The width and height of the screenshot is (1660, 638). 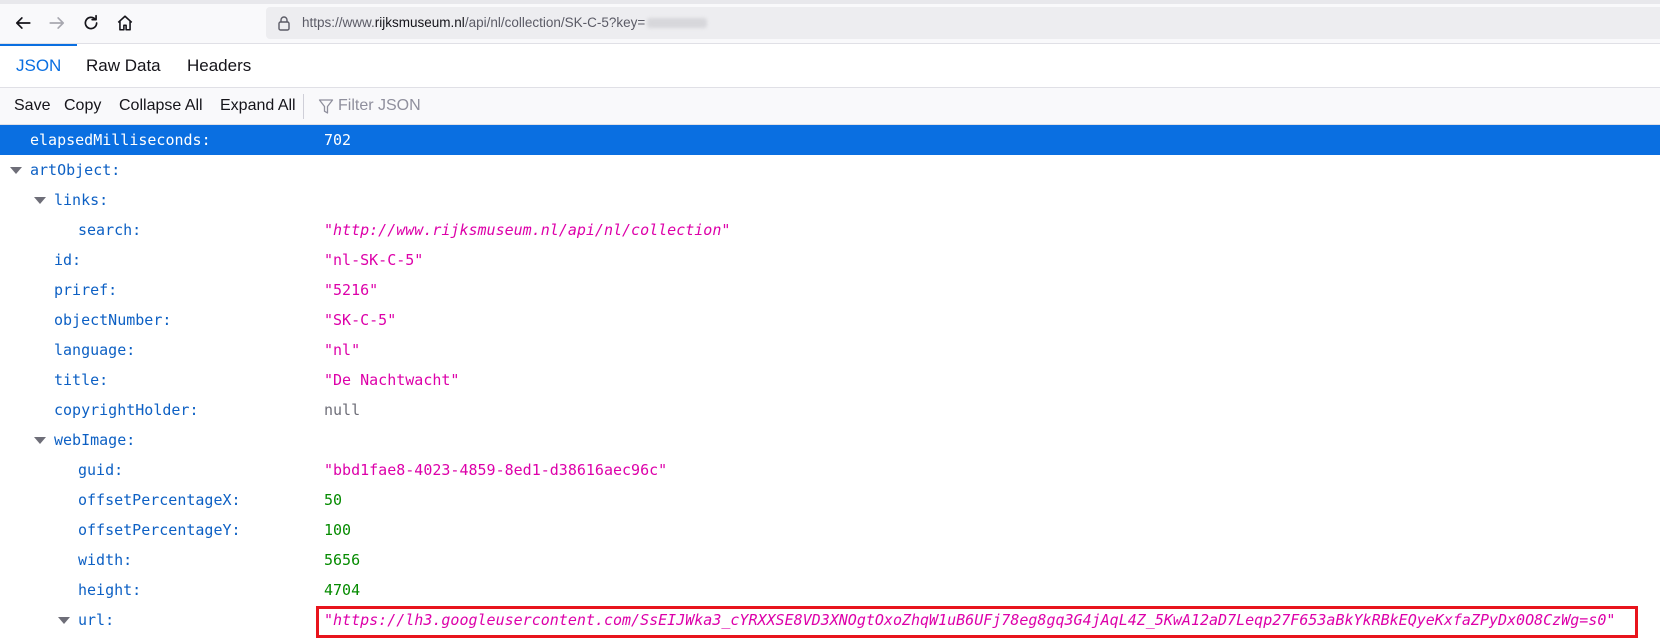 What do you see at coordinates (39, 66) in the screenshot?
I see `tab-json: JSON` at bounding box center [39, 66].